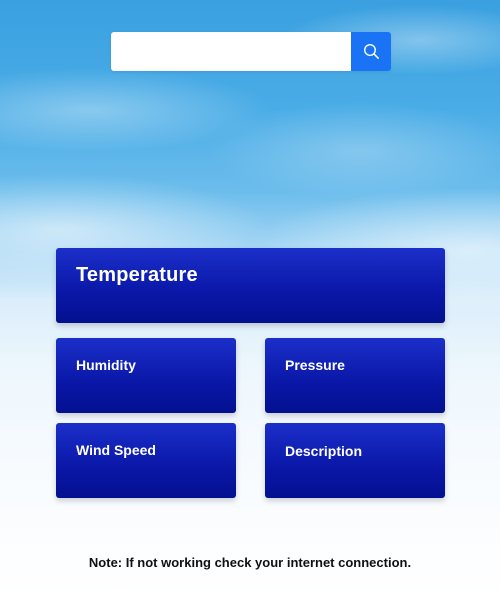  I want to click on search-button, so click(371, 51).